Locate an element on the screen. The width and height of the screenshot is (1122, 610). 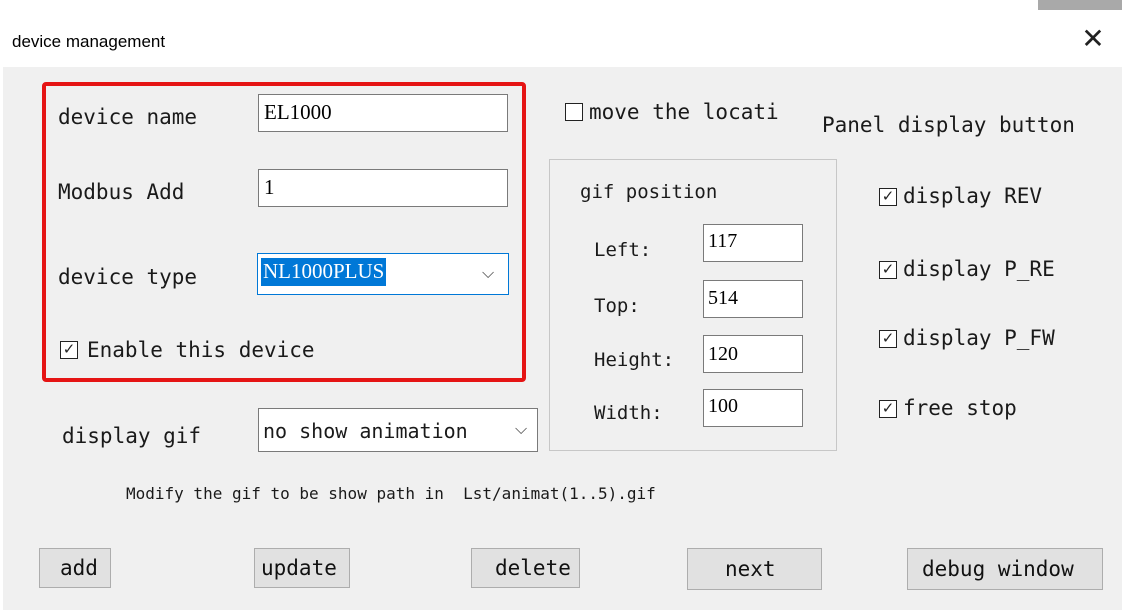
delete-button: delete is located at coordinates (525, 568).